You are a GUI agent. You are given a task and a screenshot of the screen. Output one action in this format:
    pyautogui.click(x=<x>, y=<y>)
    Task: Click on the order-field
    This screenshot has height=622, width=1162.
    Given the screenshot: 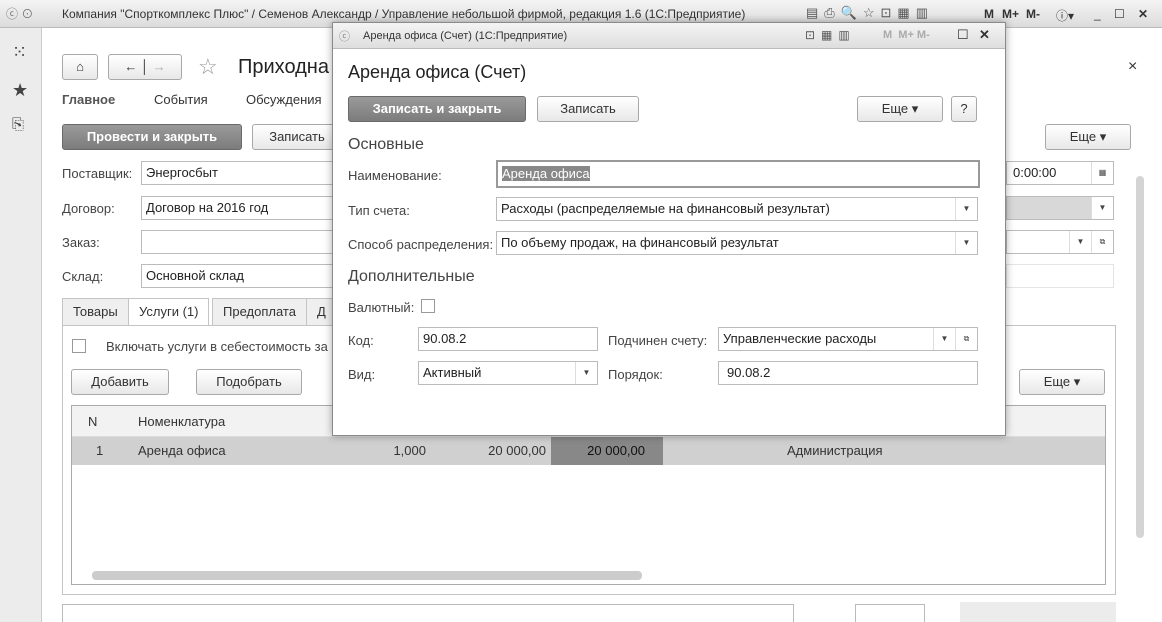 What is the action you would take?
    pyautogui.click(x=241, y=242)
    